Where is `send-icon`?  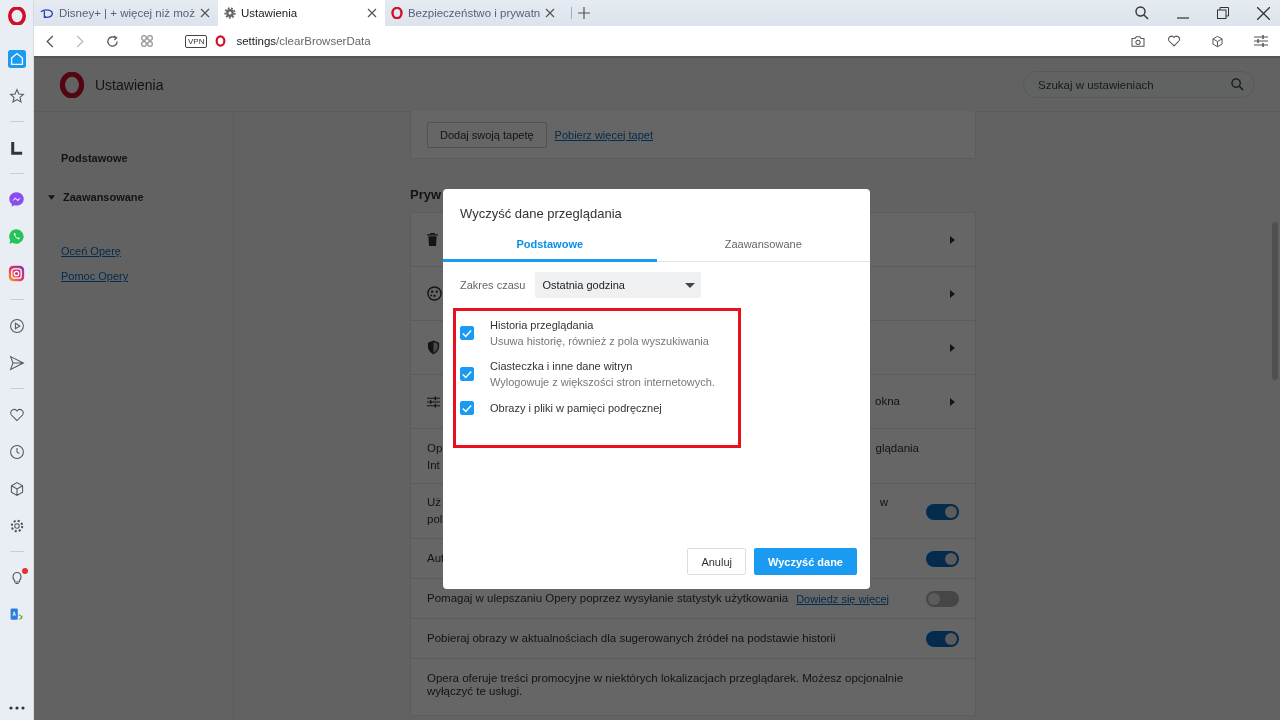
send-icon is located at coordinates (16, 362).